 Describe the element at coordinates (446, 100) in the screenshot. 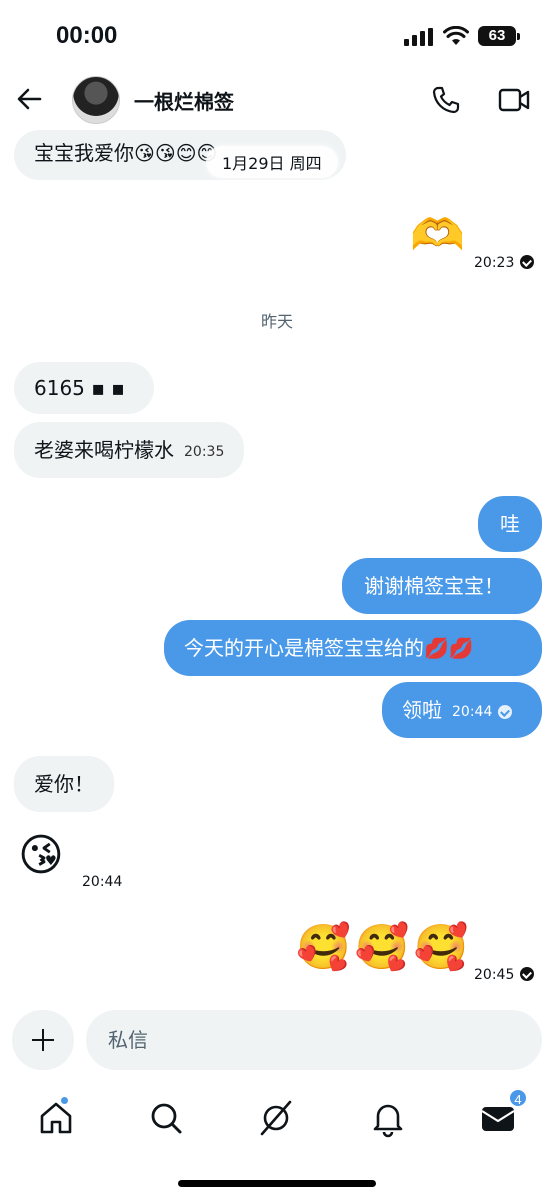

I see `phone-icon` at that location.